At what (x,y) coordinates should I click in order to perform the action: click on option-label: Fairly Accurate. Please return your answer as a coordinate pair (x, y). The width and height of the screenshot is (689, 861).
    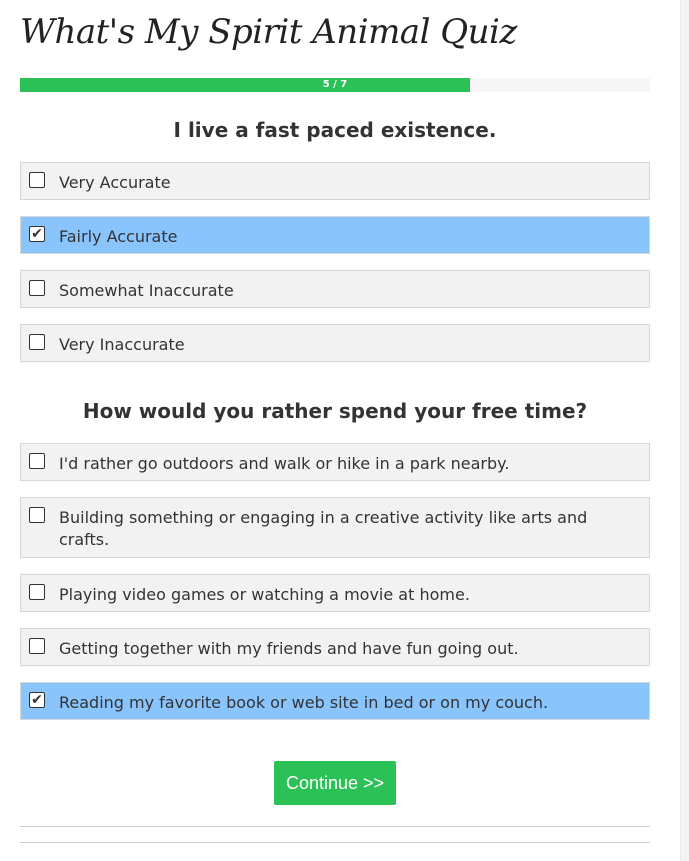
    Looking at the image, I should click on (118, 236).